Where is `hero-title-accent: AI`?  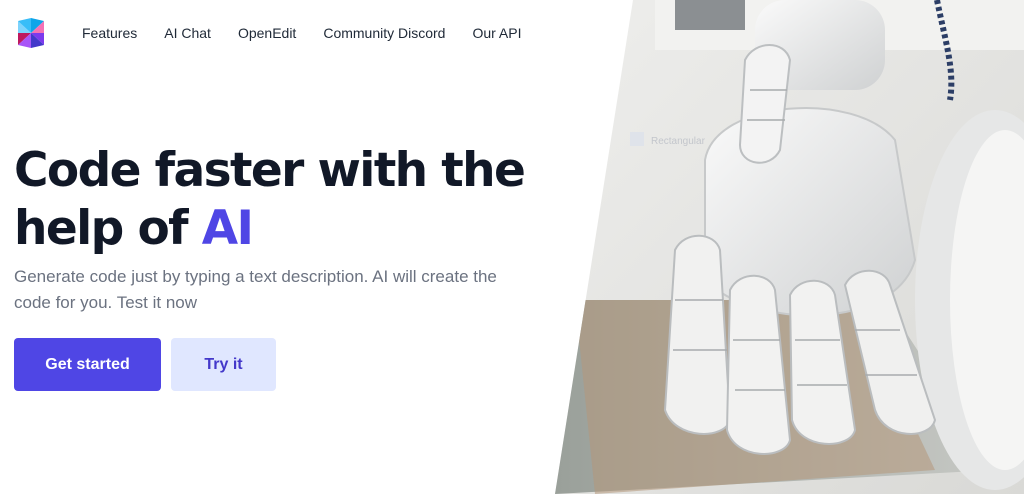 hero-title-accent: AI is located at coordinates (227, 228).